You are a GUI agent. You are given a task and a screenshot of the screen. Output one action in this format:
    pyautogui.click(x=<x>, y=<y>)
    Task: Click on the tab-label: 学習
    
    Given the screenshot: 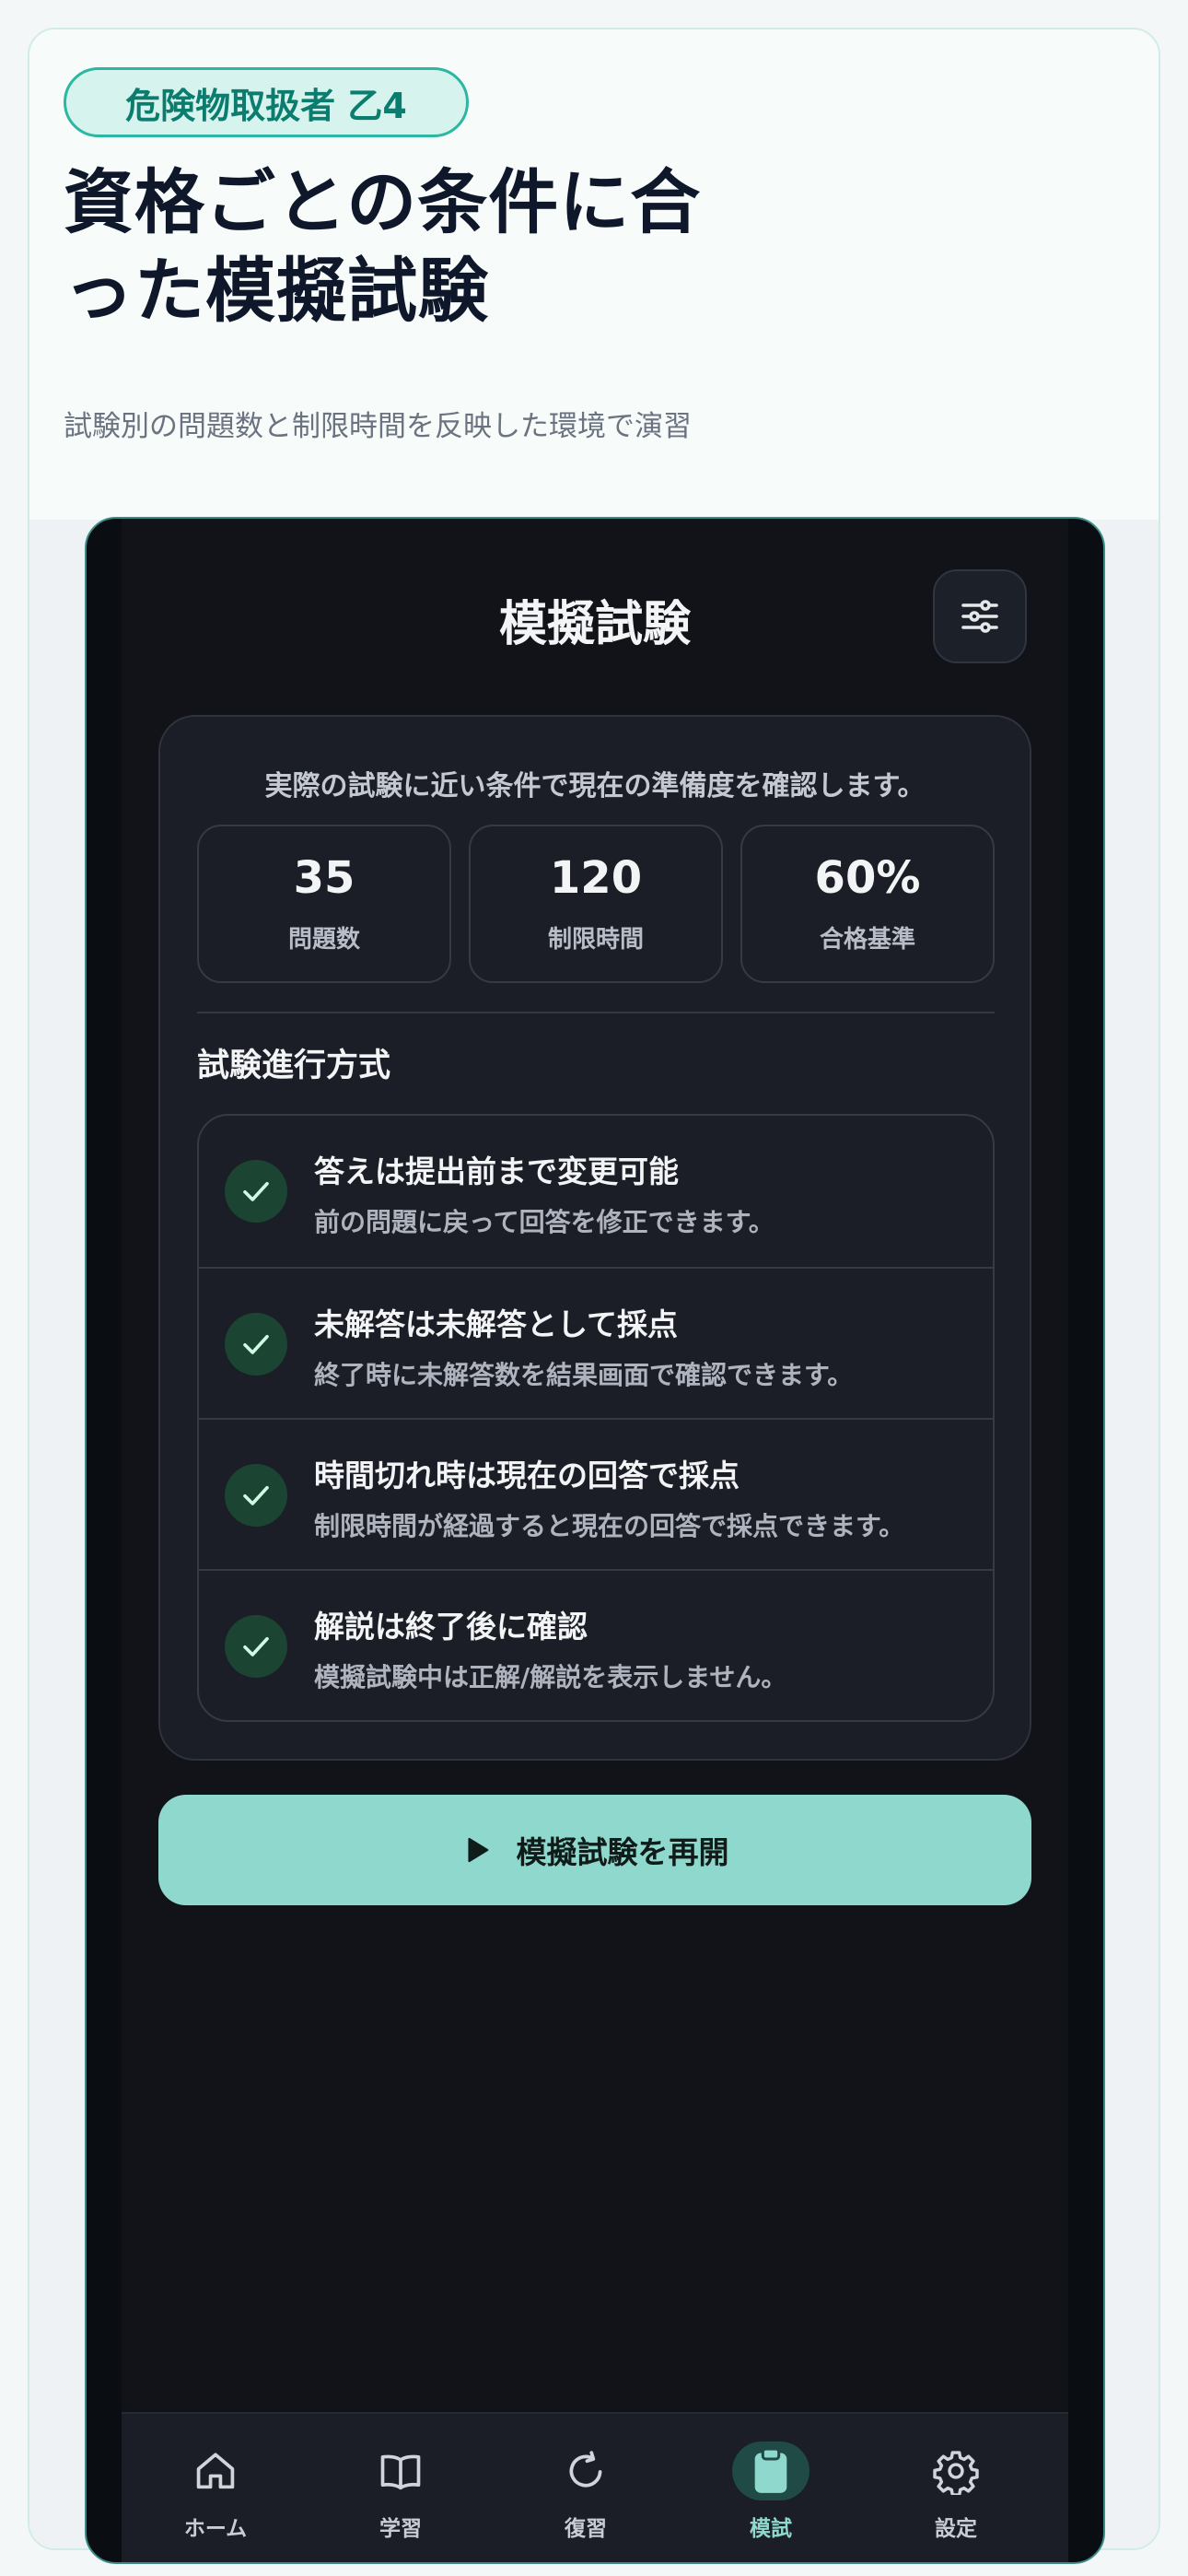 What is the action you would take?
    pyautogui.click(x=400, y=2529)
    